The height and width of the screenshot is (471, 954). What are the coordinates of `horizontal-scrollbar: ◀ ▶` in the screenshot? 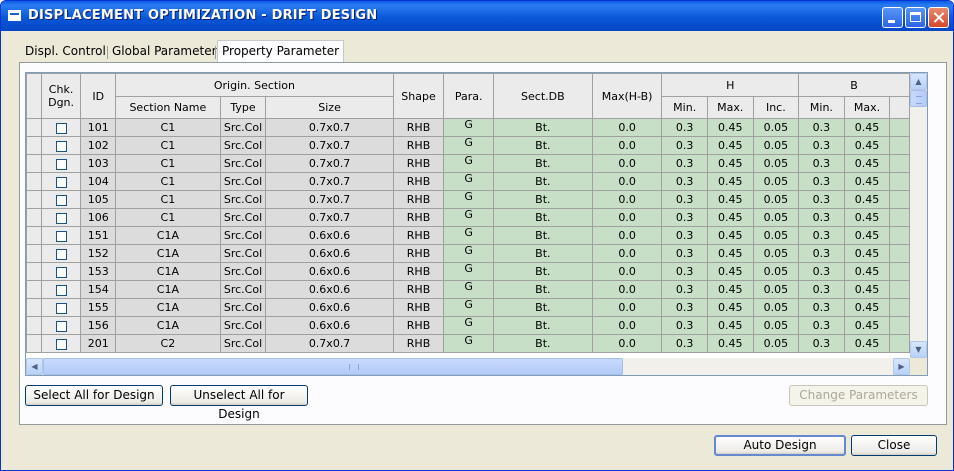 It's located at (468, 366).